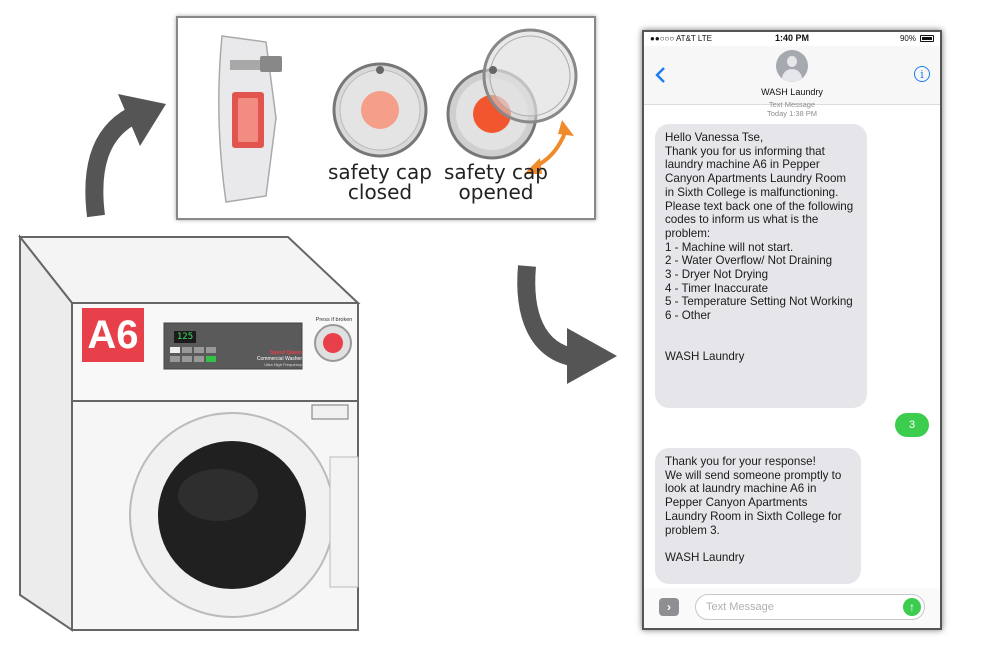  I want to click on message-timestamp: Text Message Today 1:38 PM, so click(792, 109).